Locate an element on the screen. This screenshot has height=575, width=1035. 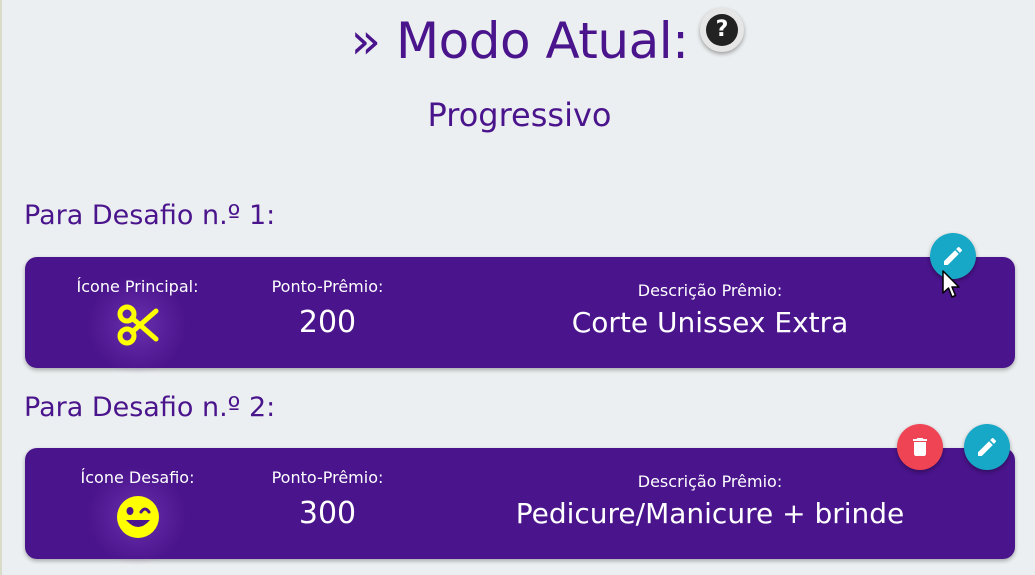
description-value: Pedicure/Manicure + brinde is located at coordinates (710, 513).